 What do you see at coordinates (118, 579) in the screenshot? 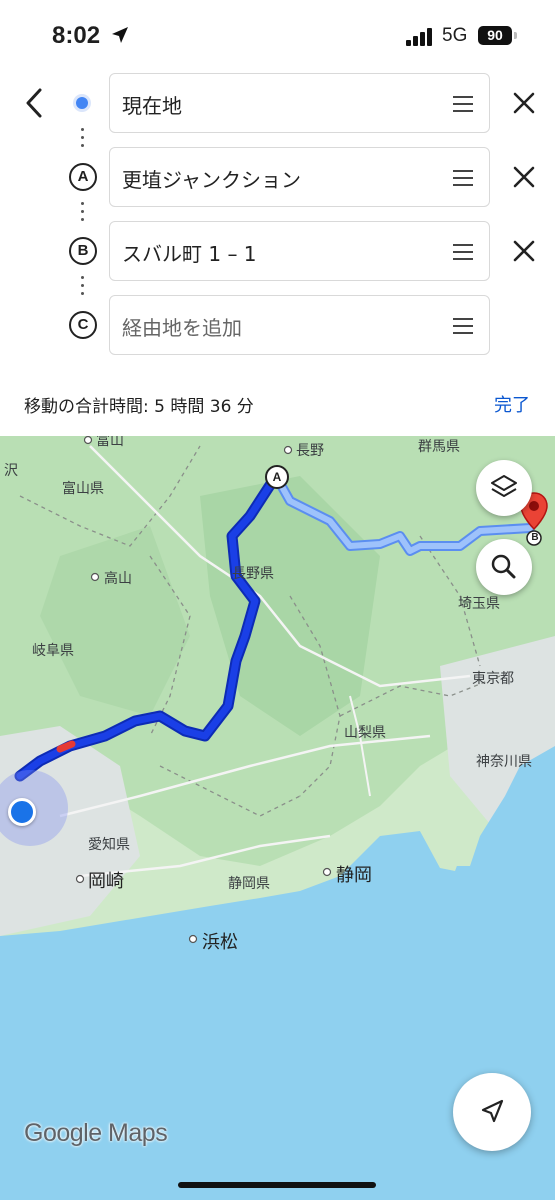
I see `map-label-takayama: 高山` at bounding box center [118, 579].